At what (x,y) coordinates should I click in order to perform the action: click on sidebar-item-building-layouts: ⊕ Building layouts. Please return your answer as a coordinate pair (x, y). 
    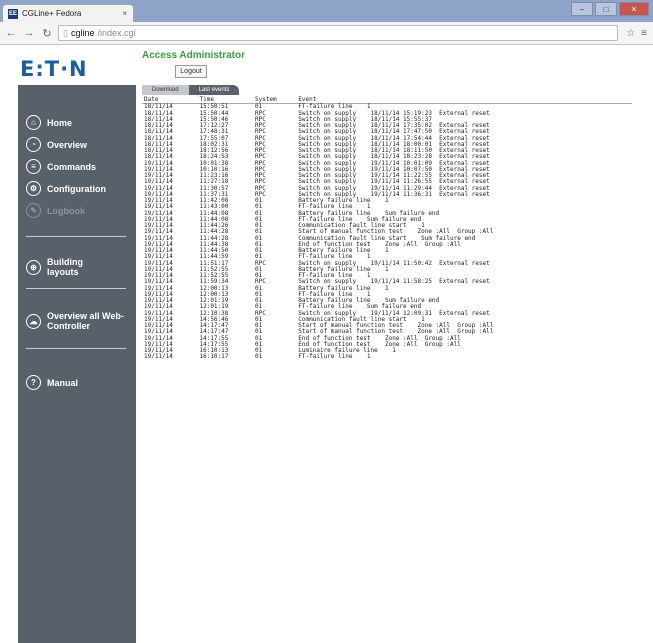
    Looking at the image, I should click on (58, 267).